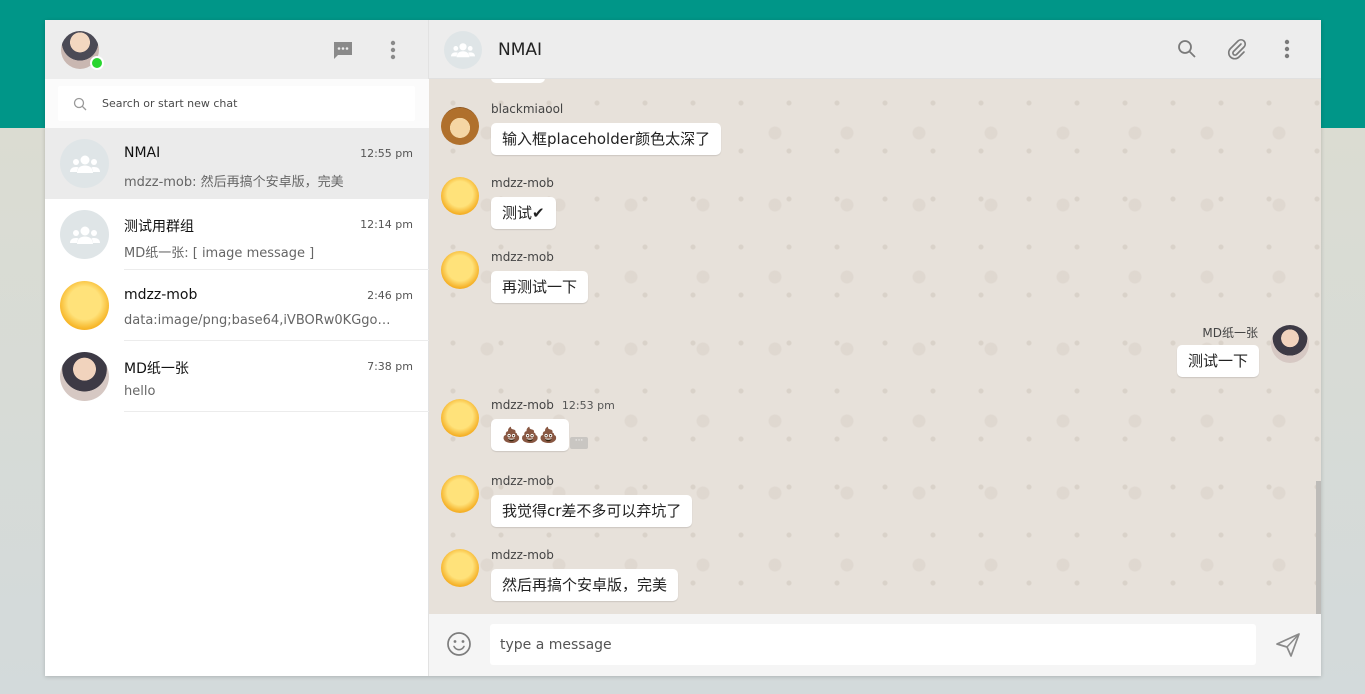 This screenshot has width=1365, height=694. Describe the element at coordinates (588, 405) in the screenshot. I see `message-time: 12:53 pm` at that location.